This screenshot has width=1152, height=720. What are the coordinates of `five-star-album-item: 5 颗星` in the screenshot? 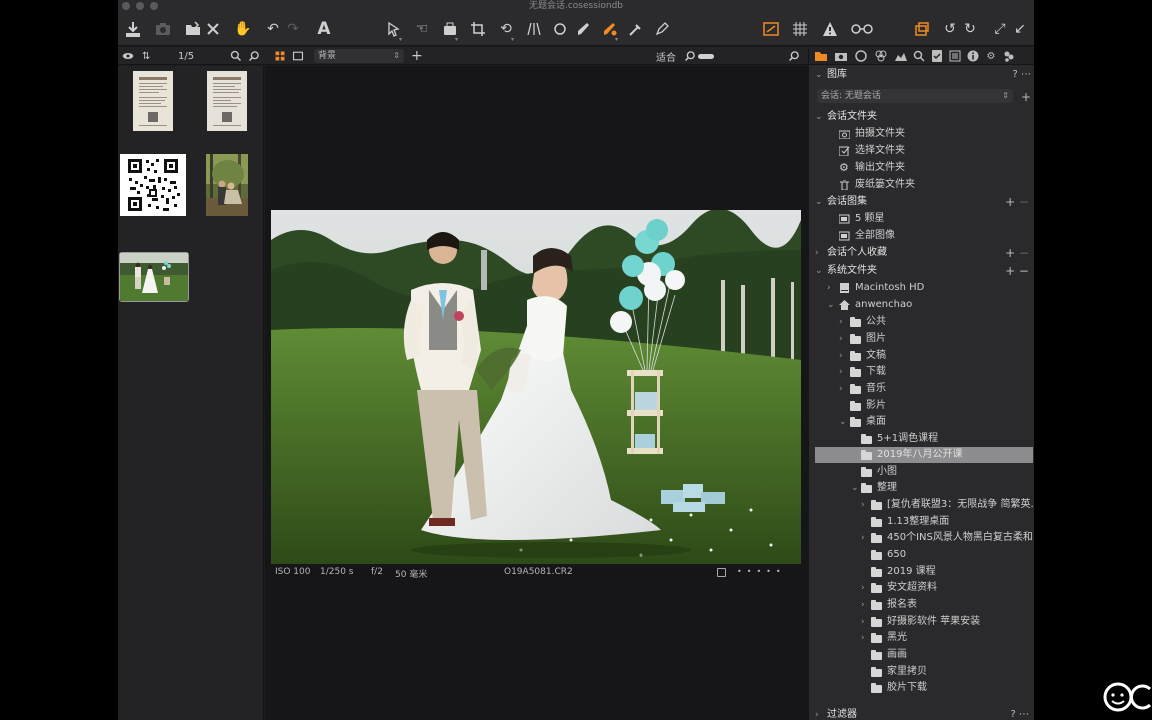 It's located at (921, 219).